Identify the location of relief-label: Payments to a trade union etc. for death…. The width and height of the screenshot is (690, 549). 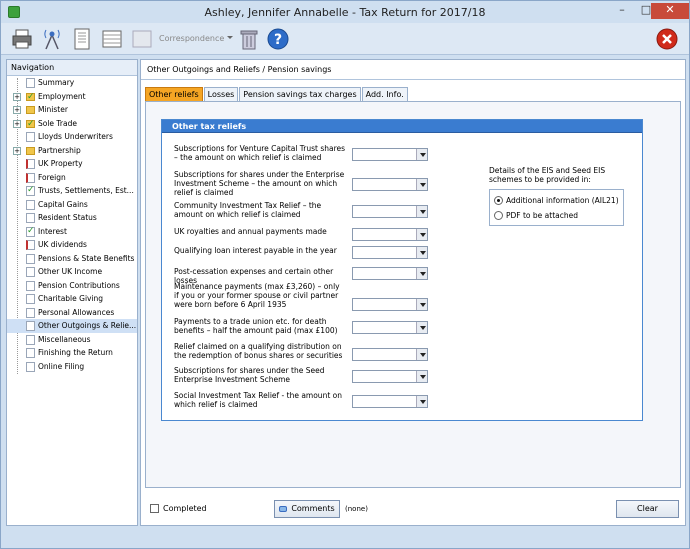
(256, 326).